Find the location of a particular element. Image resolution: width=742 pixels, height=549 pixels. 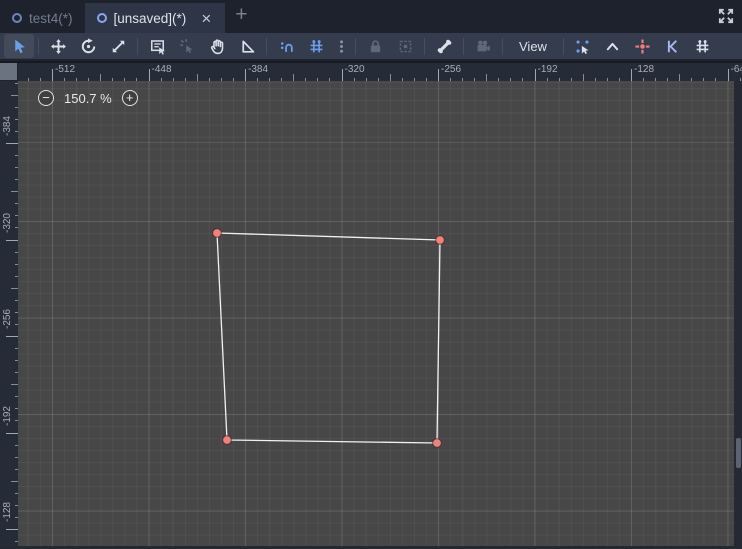

ruler-label: -448 is located at coordinates (161, 69).